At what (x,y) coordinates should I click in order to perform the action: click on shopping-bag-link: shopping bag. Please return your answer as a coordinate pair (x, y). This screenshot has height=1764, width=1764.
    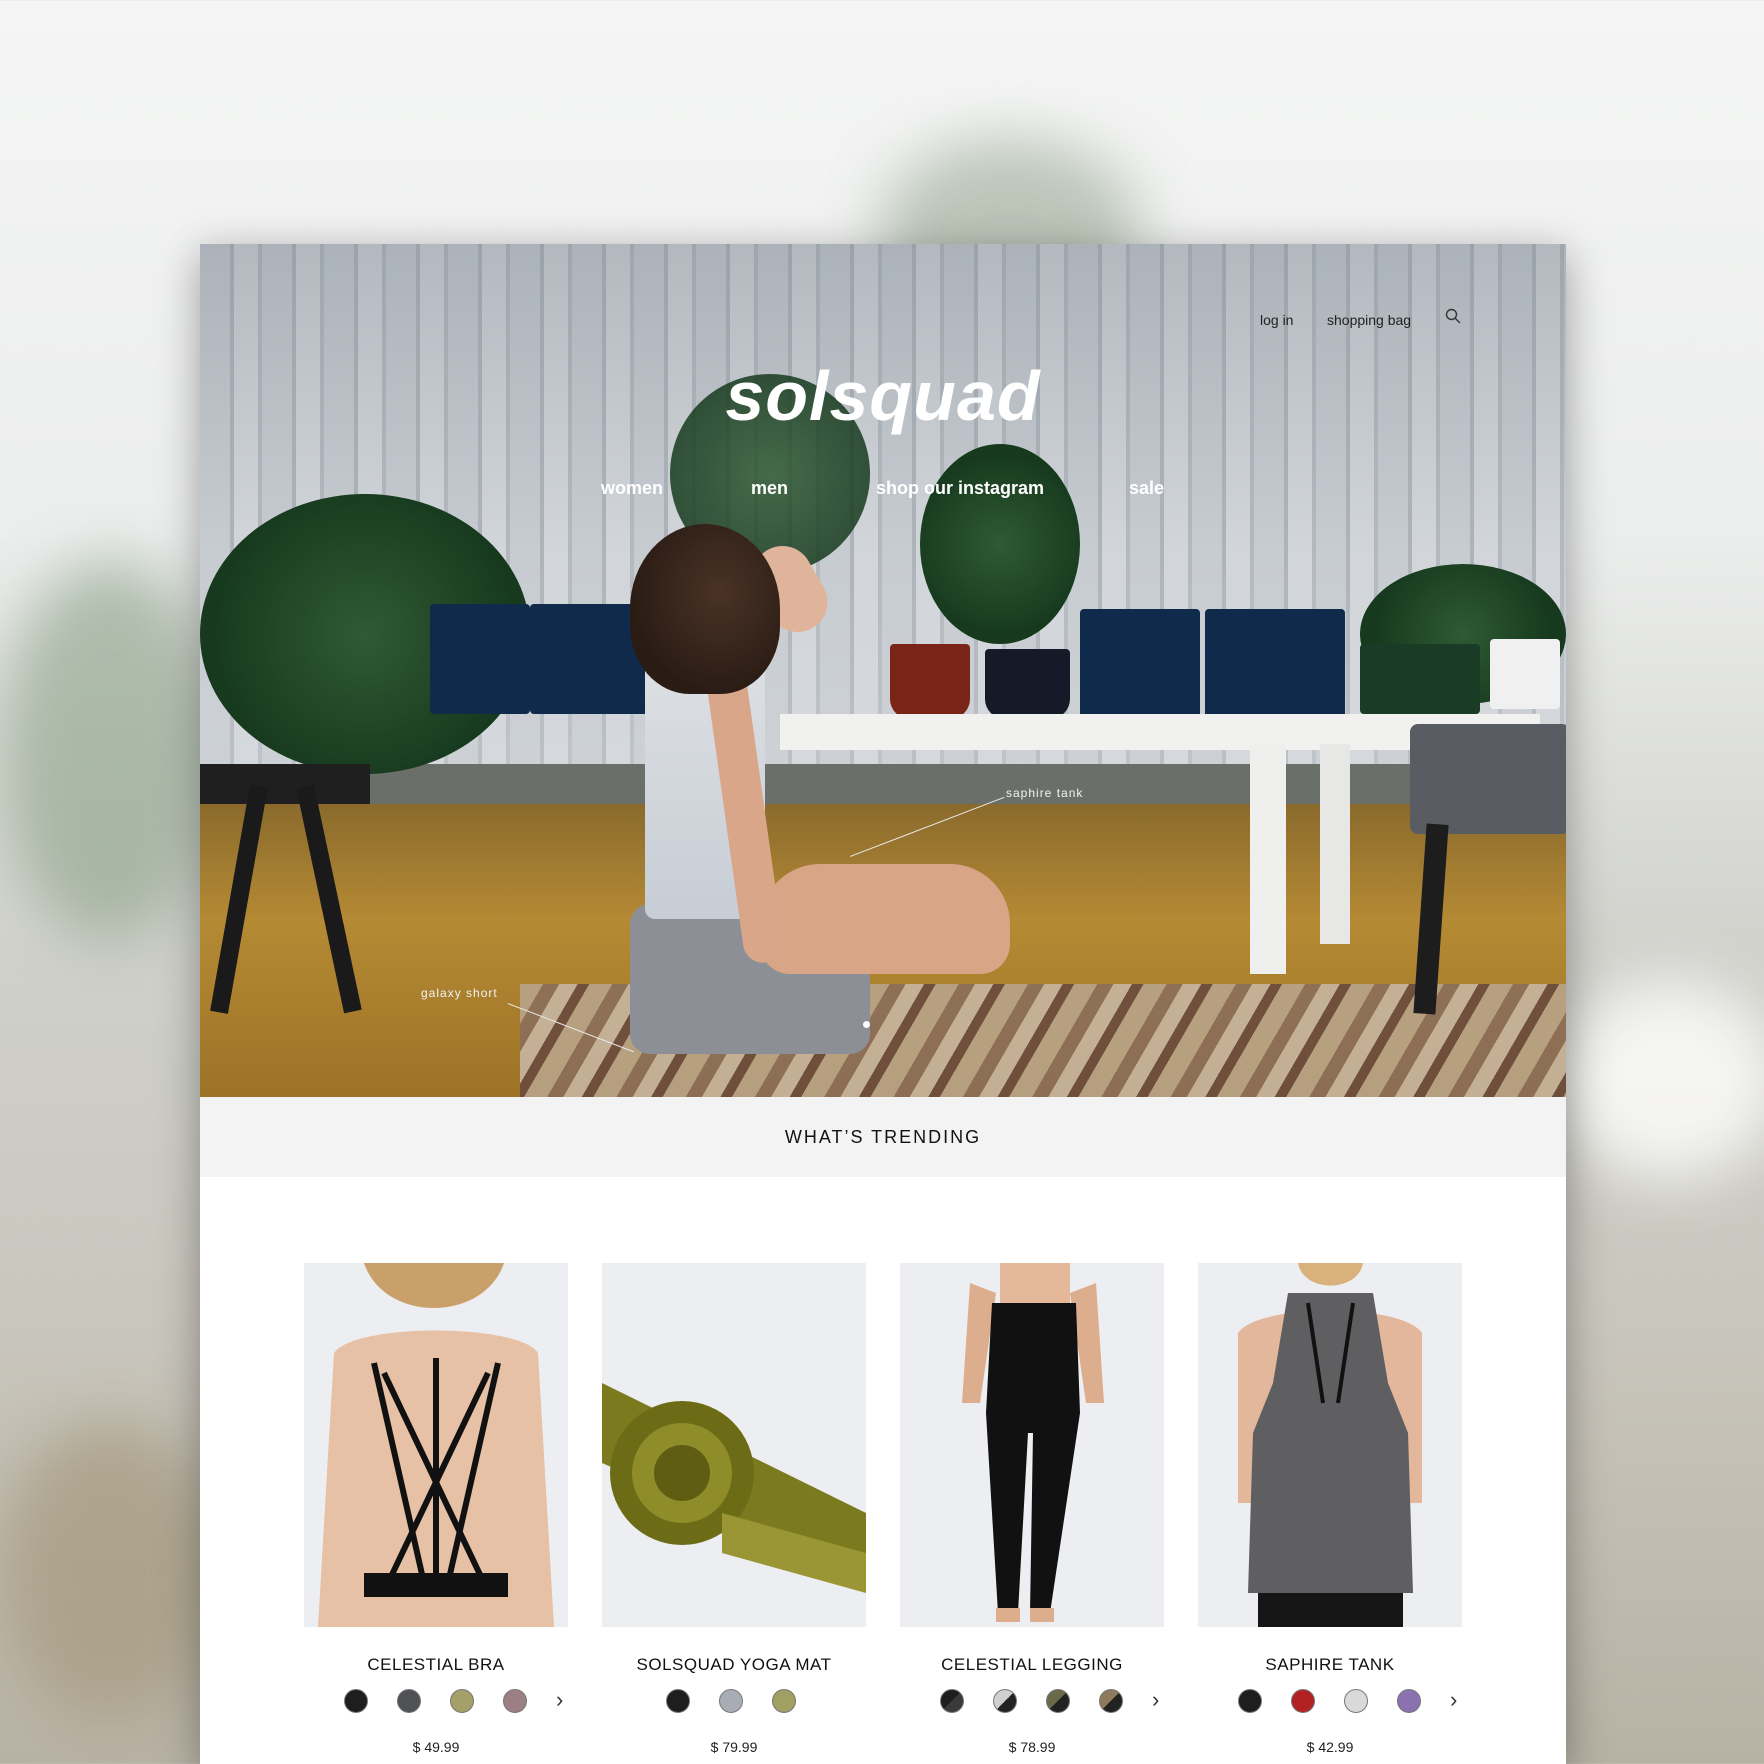
    Looking at the image, I should click on (1369, 320).